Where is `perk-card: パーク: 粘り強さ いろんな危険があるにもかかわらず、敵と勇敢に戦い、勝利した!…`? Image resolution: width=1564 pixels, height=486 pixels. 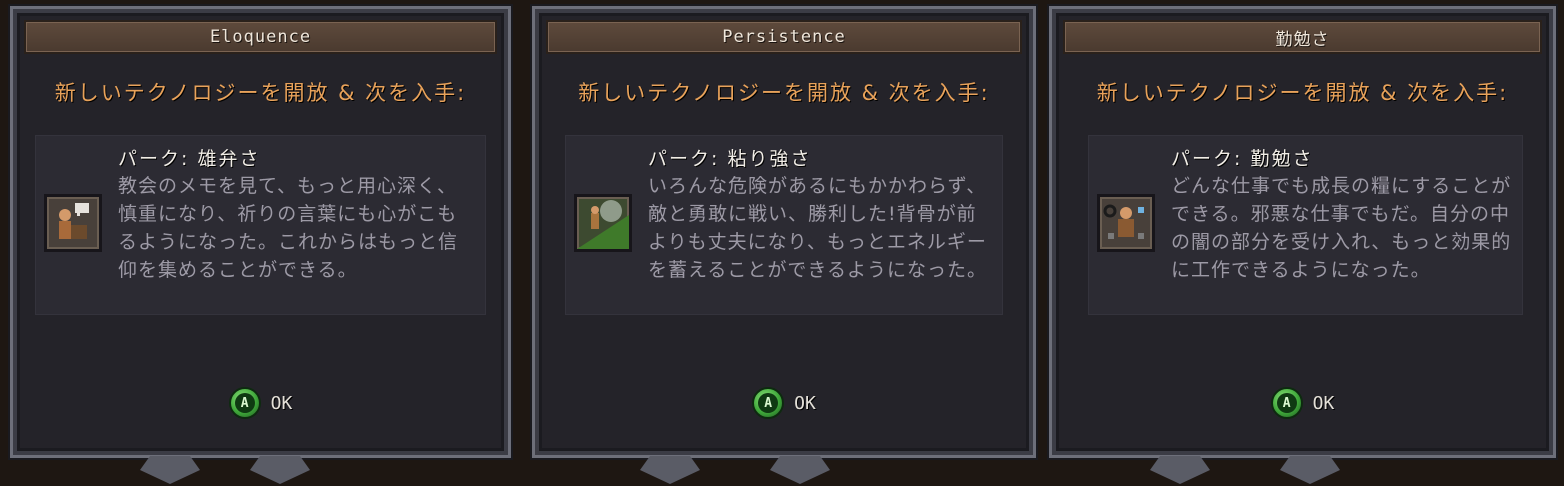 perk-card: パーク: 粘り強さ いろんな危険があるにもかかわらず、敵と勇敢に戦い、勝利した!… is located at coordinates (784, 225).